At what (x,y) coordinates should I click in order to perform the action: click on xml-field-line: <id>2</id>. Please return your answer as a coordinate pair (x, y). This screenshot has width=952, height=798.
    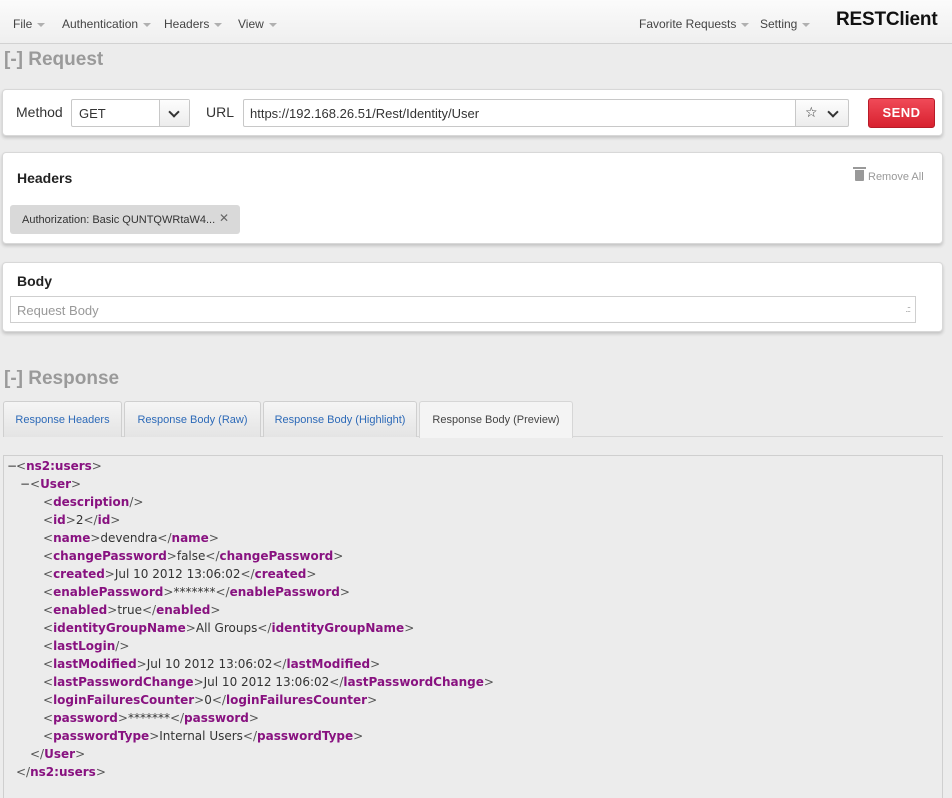
    Looking at the image, I should click on (82, 520).